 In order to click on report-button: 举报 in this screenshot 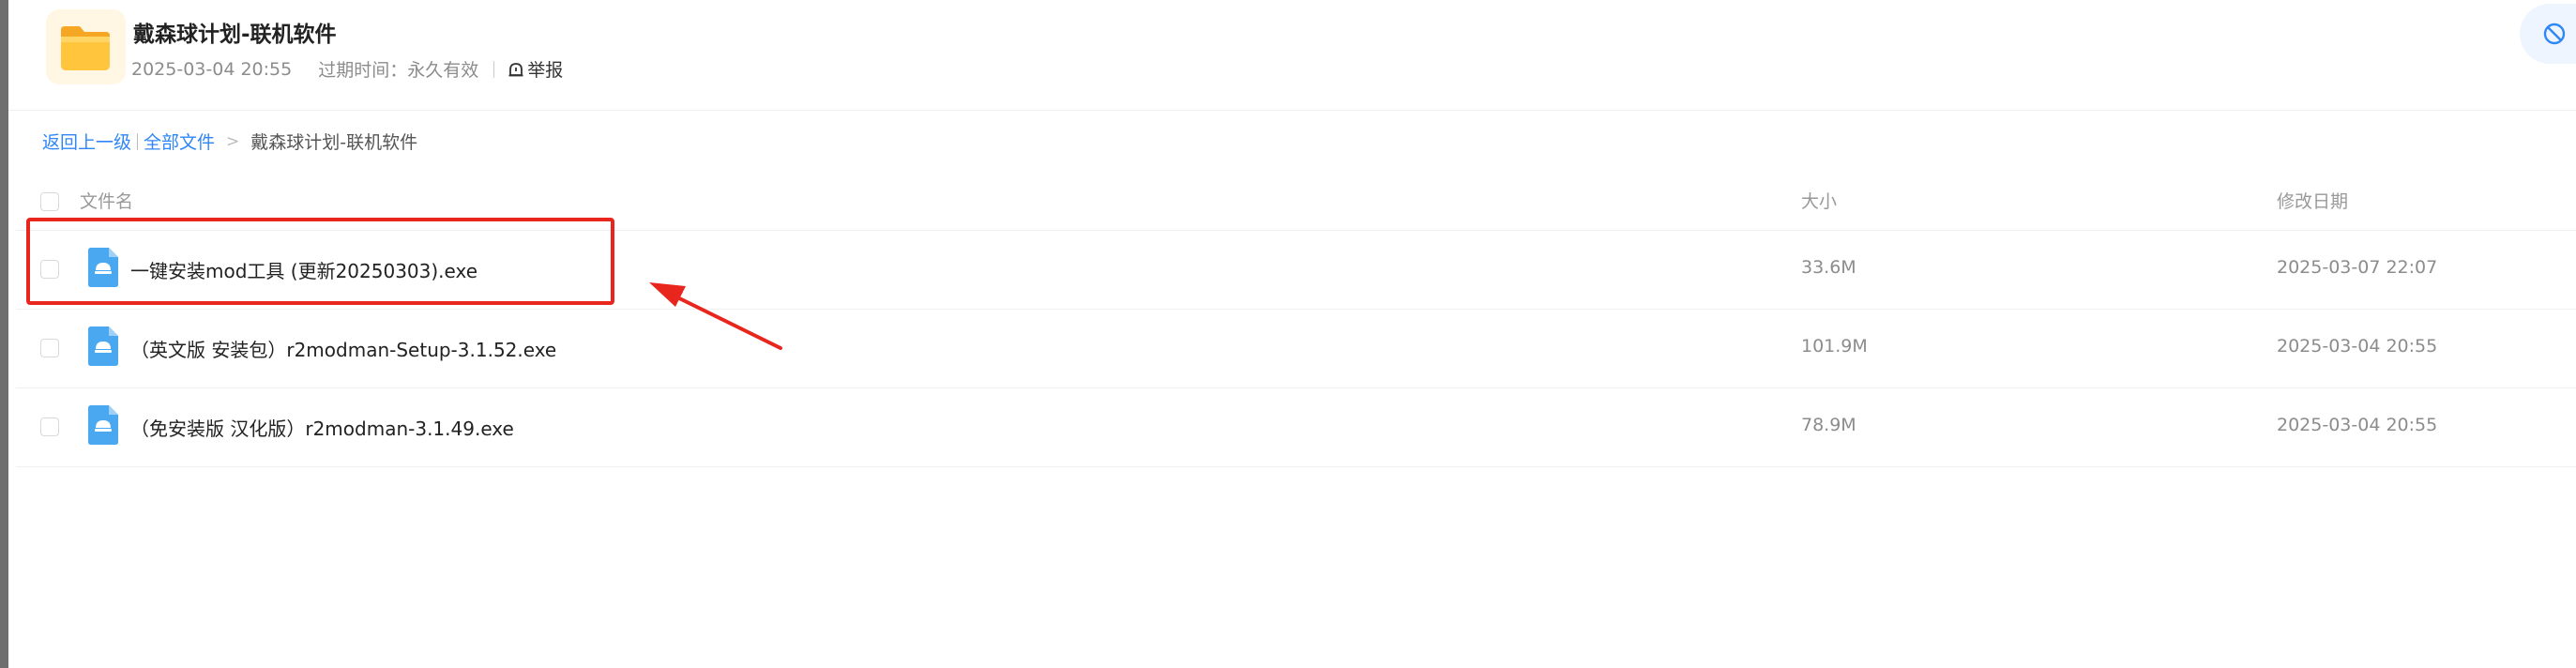, I will do `click(535, 69)`.